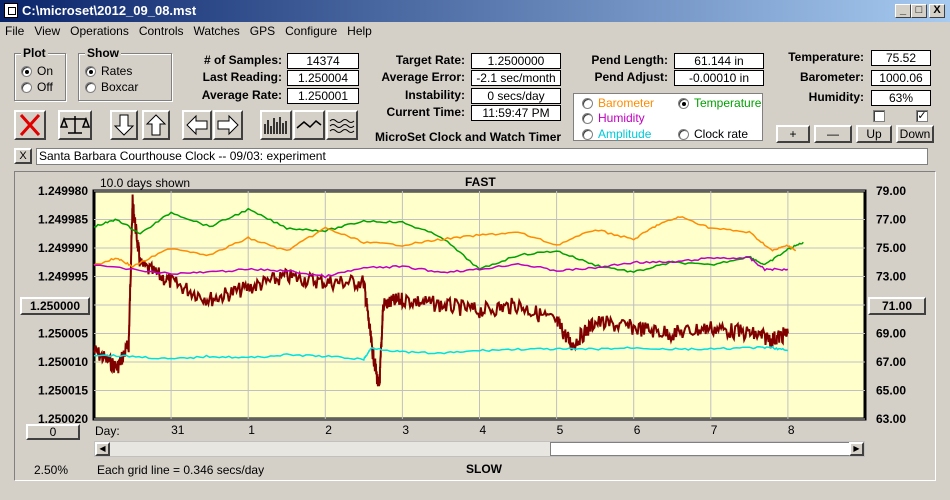  Describe the element at coordinates (560, 430) in the screenshot. I see `x-axis-tick: 5` at that location.